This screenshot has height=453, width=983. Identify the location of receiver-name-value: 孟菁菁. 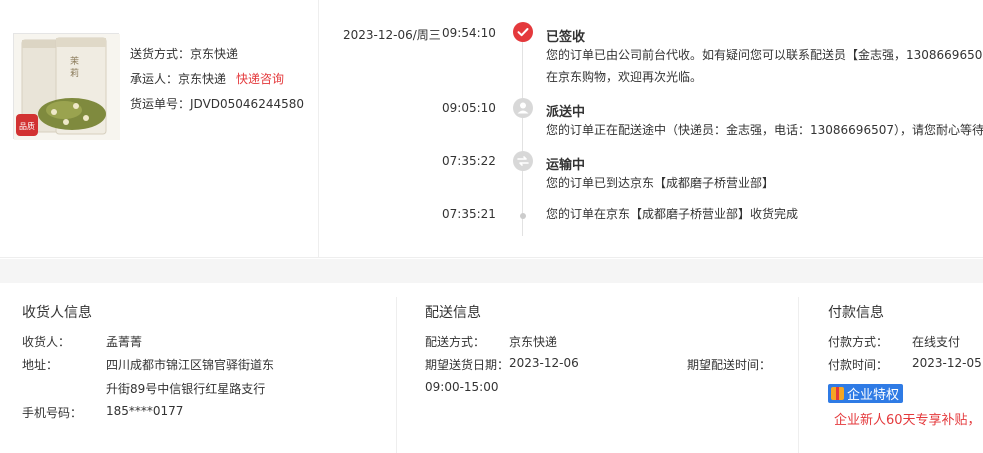
(124, 342).